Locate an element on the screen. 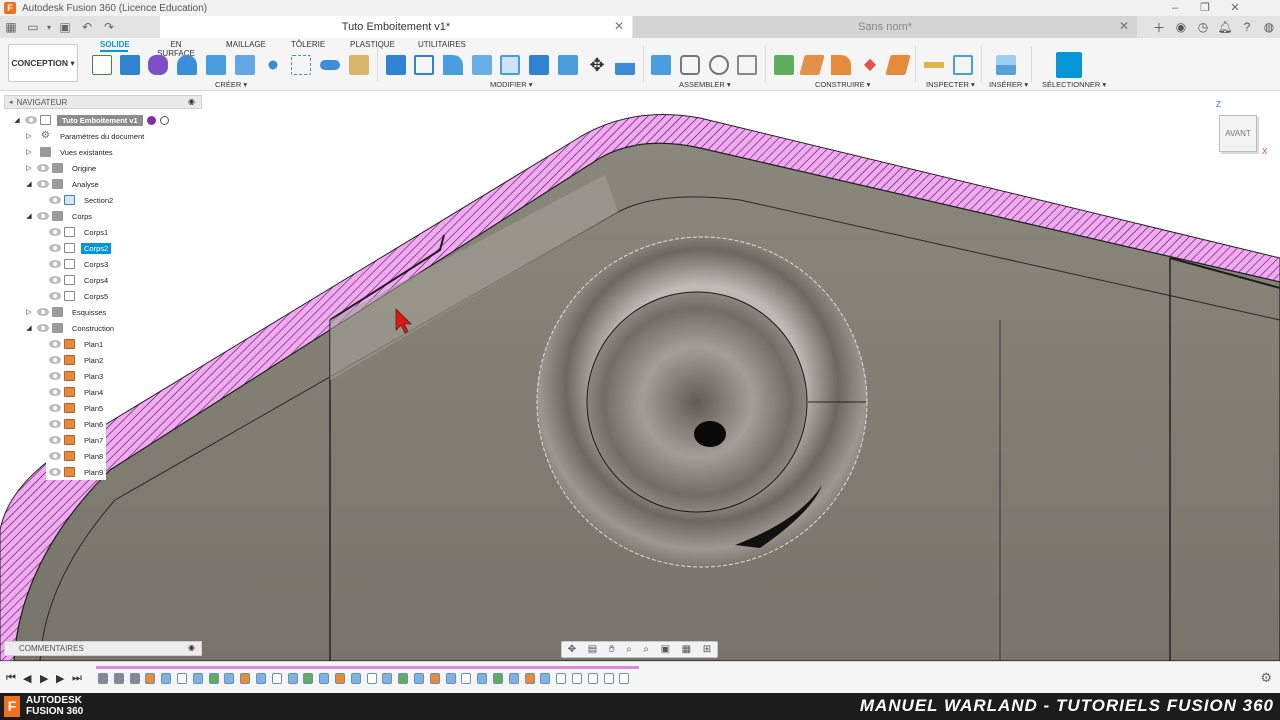 This screenshot has height=720, width=1280. orbit-icon: ✥ is located at coordinates (572, 649).